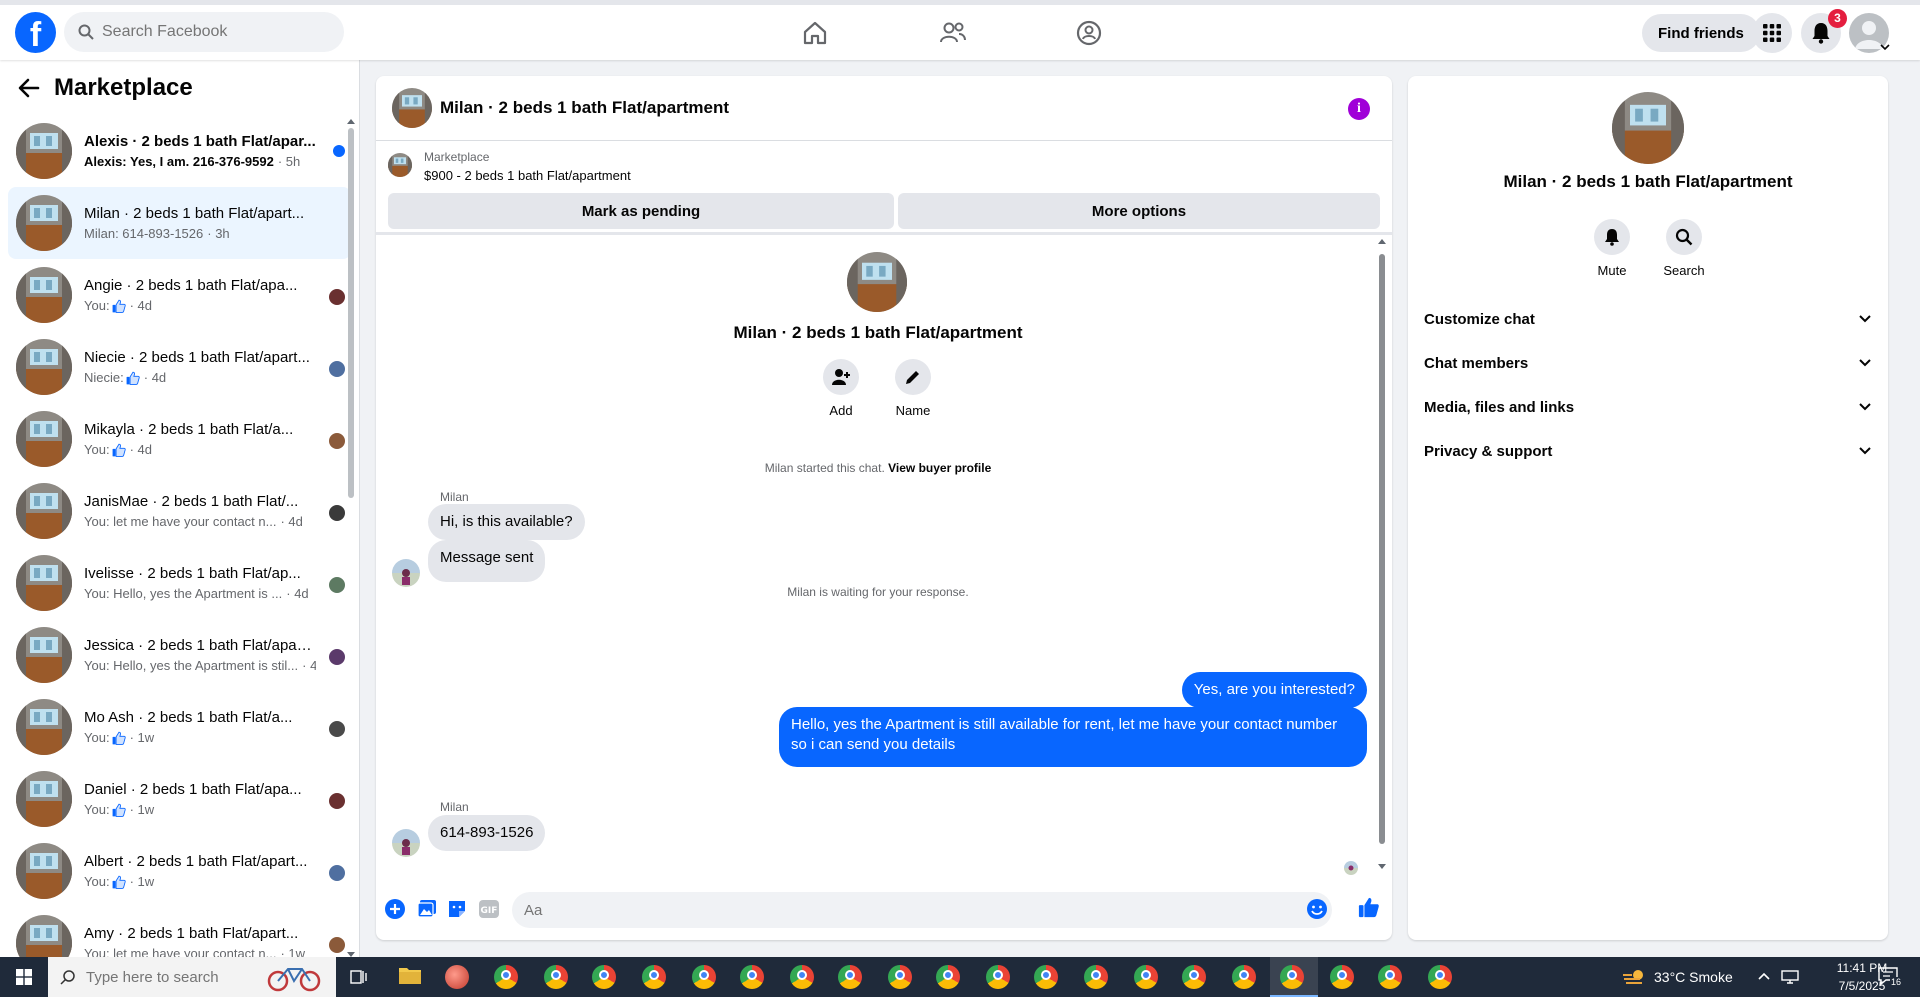 This screenshot has height=997, width=1920. Describe the element at coordinates (195, 951) in the screenshot. I see `conversation-preview: You: let me have your contact n... · 1w` at that location.